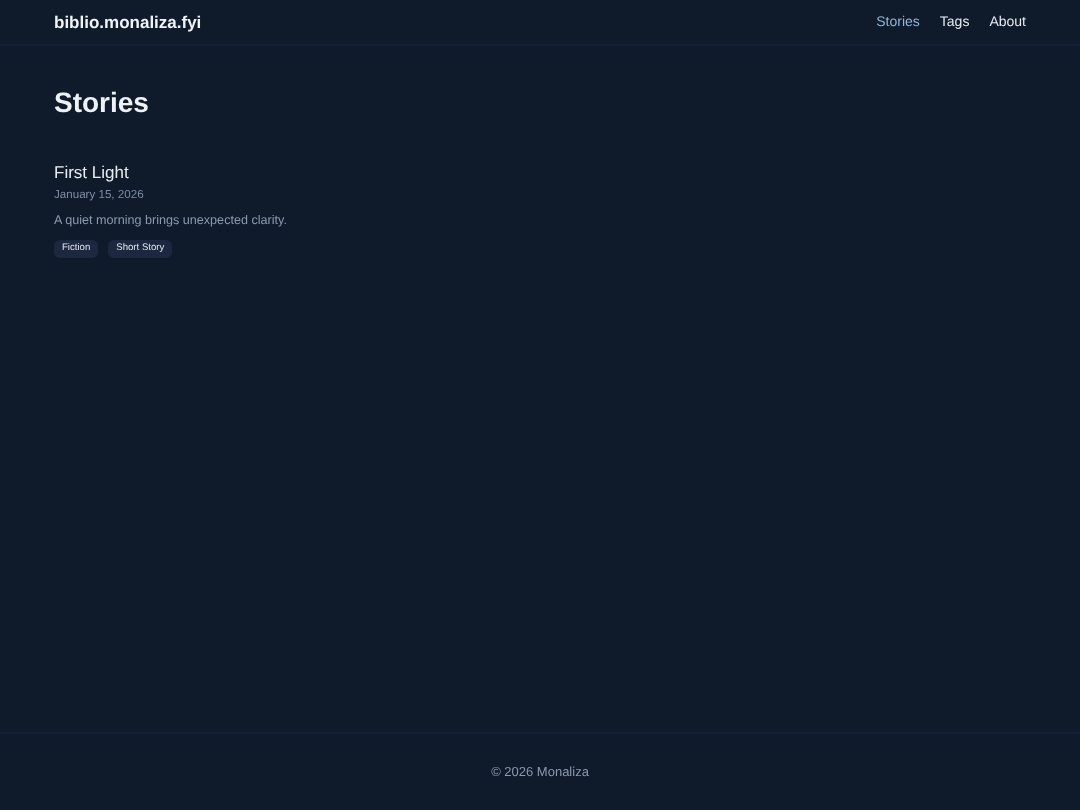 The image size is (1080, 810). Describe the element at coordinates (540, 172) in the screenshot. I see `story-title: First Light` at that location.